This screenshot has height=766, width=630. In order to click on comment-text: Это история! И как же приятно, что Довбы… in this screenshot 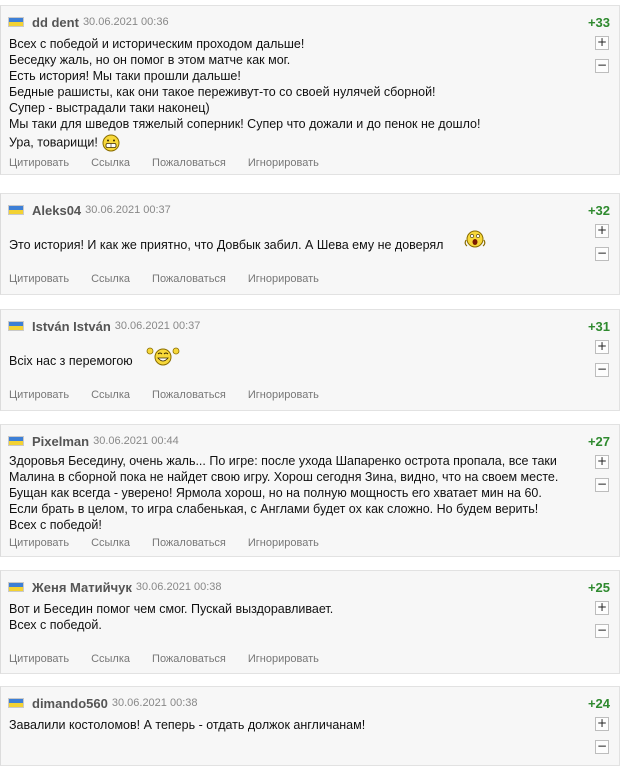, I will do `click(304, 241)`.